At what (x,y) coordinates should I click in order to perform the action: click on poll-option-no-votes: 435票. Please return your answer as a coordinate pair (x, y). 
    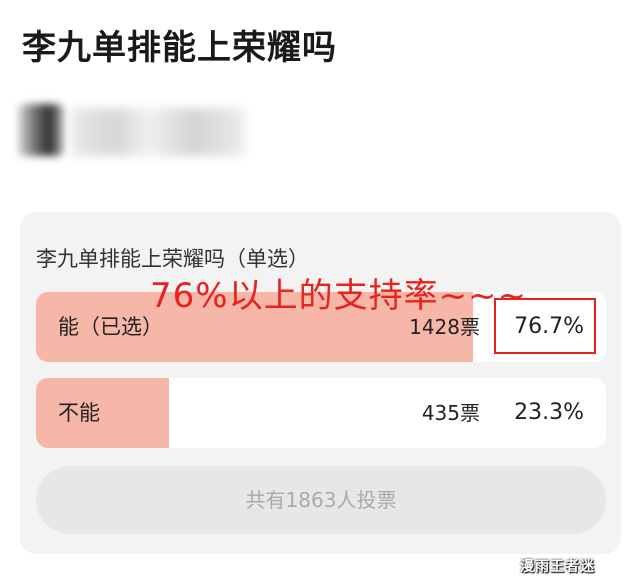
    Looking at the image, I should click on (450, 413).